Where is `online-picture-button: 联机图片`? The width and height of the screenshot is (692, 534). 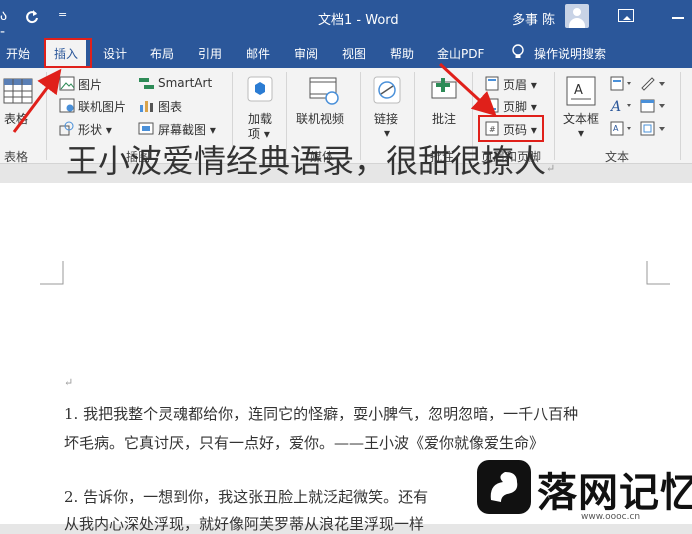 online-picture-button: 联机图片 is located at coordinates (102, 106).